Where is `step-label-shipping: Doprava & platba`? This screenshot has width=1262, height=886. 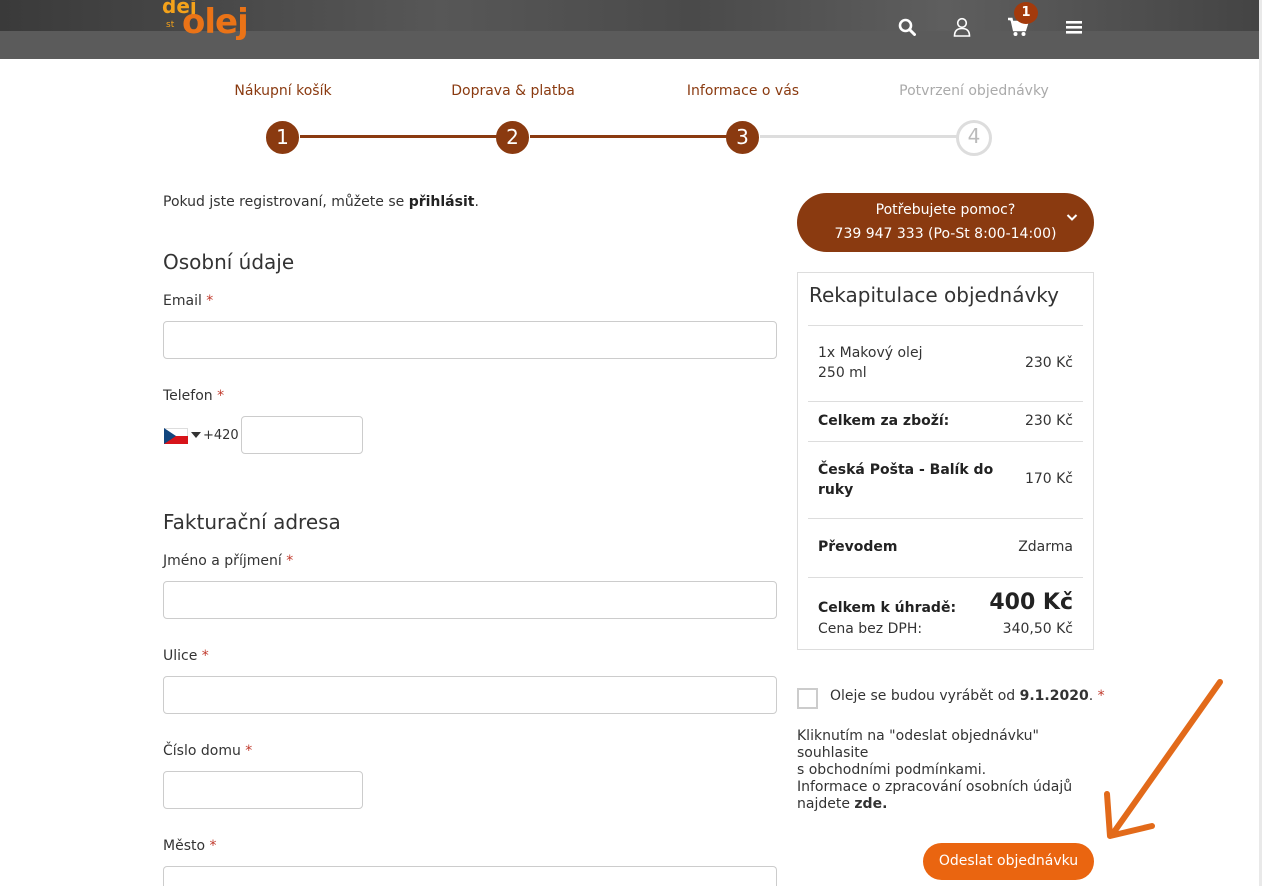
step-label-shipping: Doprava & platba is located at coordinates (513, 91).